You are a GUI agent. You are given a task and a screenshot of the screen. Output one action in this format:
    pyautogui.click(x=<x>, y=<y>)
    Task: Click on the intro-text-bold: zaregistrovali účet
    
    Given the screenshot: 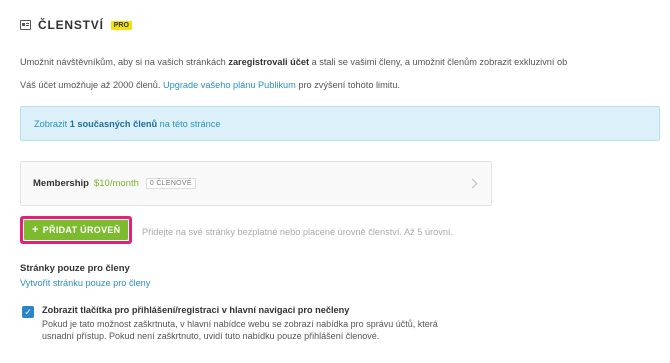 What is the action you would take?
    pyautogui.click(x=269, y=62)
    